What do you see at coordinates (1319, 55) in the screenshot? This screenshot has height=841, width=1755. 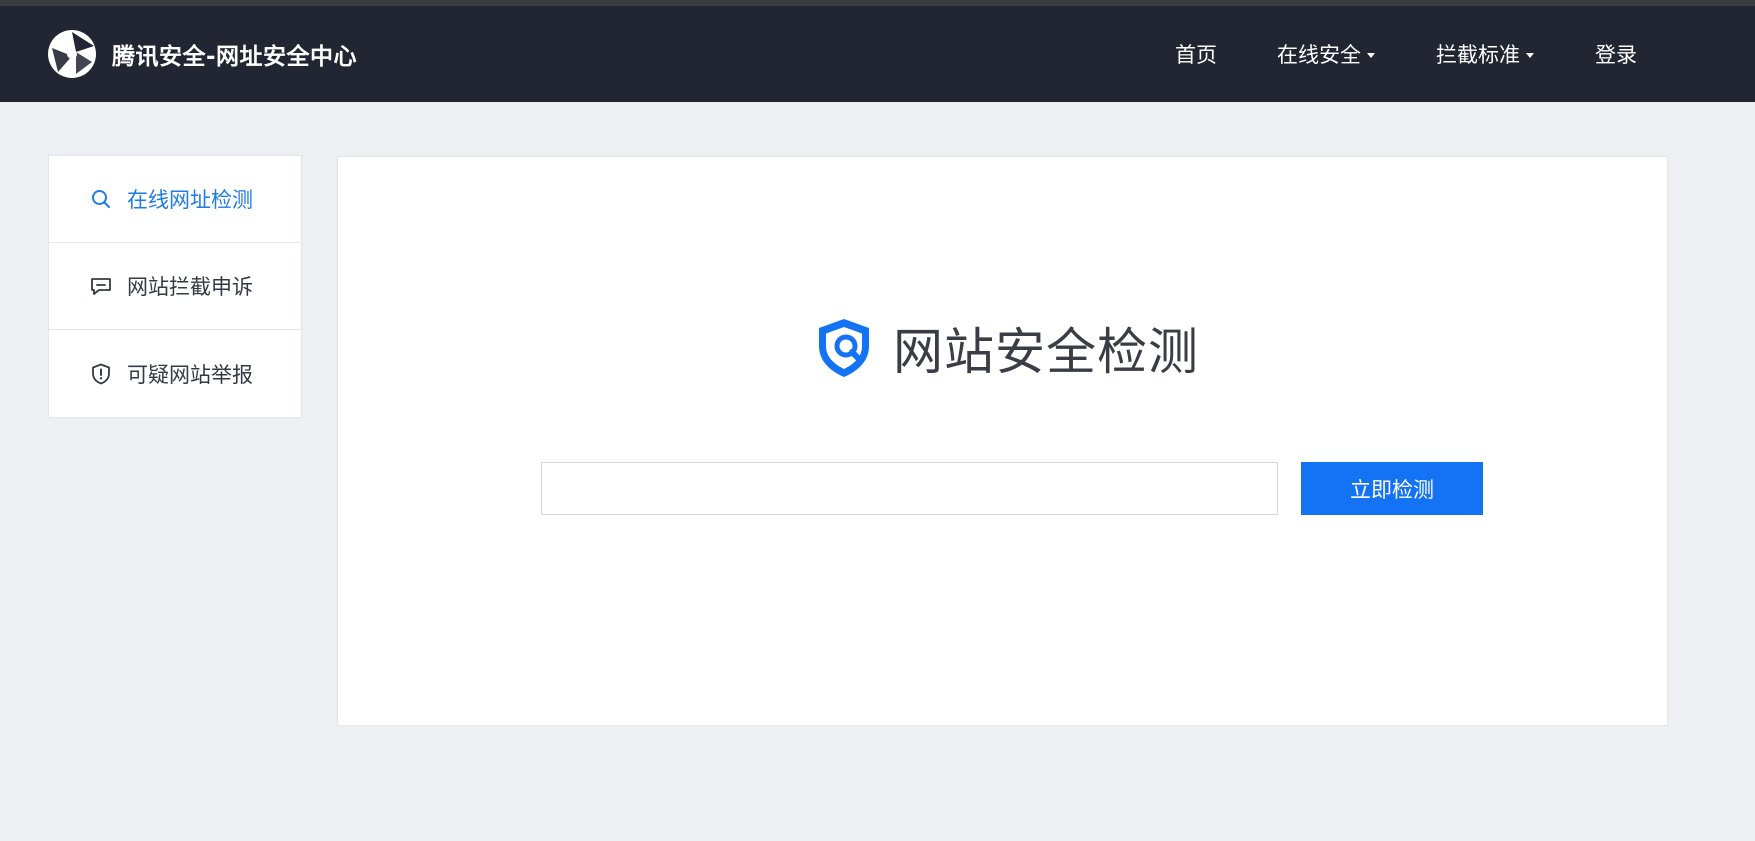 I see `nav-online-security-label: 在线安全` at bounding box center [1319, 55].